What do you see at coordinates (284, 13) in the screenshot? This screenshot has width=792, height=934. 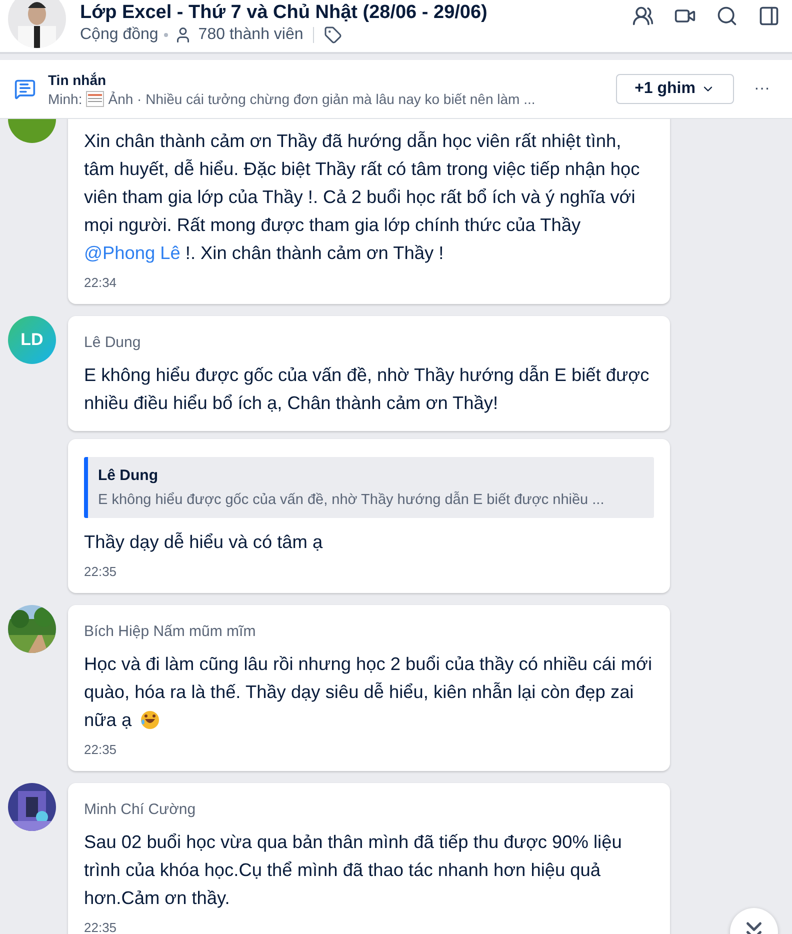 I see `group-title: Lớp Excel - Thứ 7 và Chủ Nhật (28/06 - 29/06)` at bounding box center [284, 13].